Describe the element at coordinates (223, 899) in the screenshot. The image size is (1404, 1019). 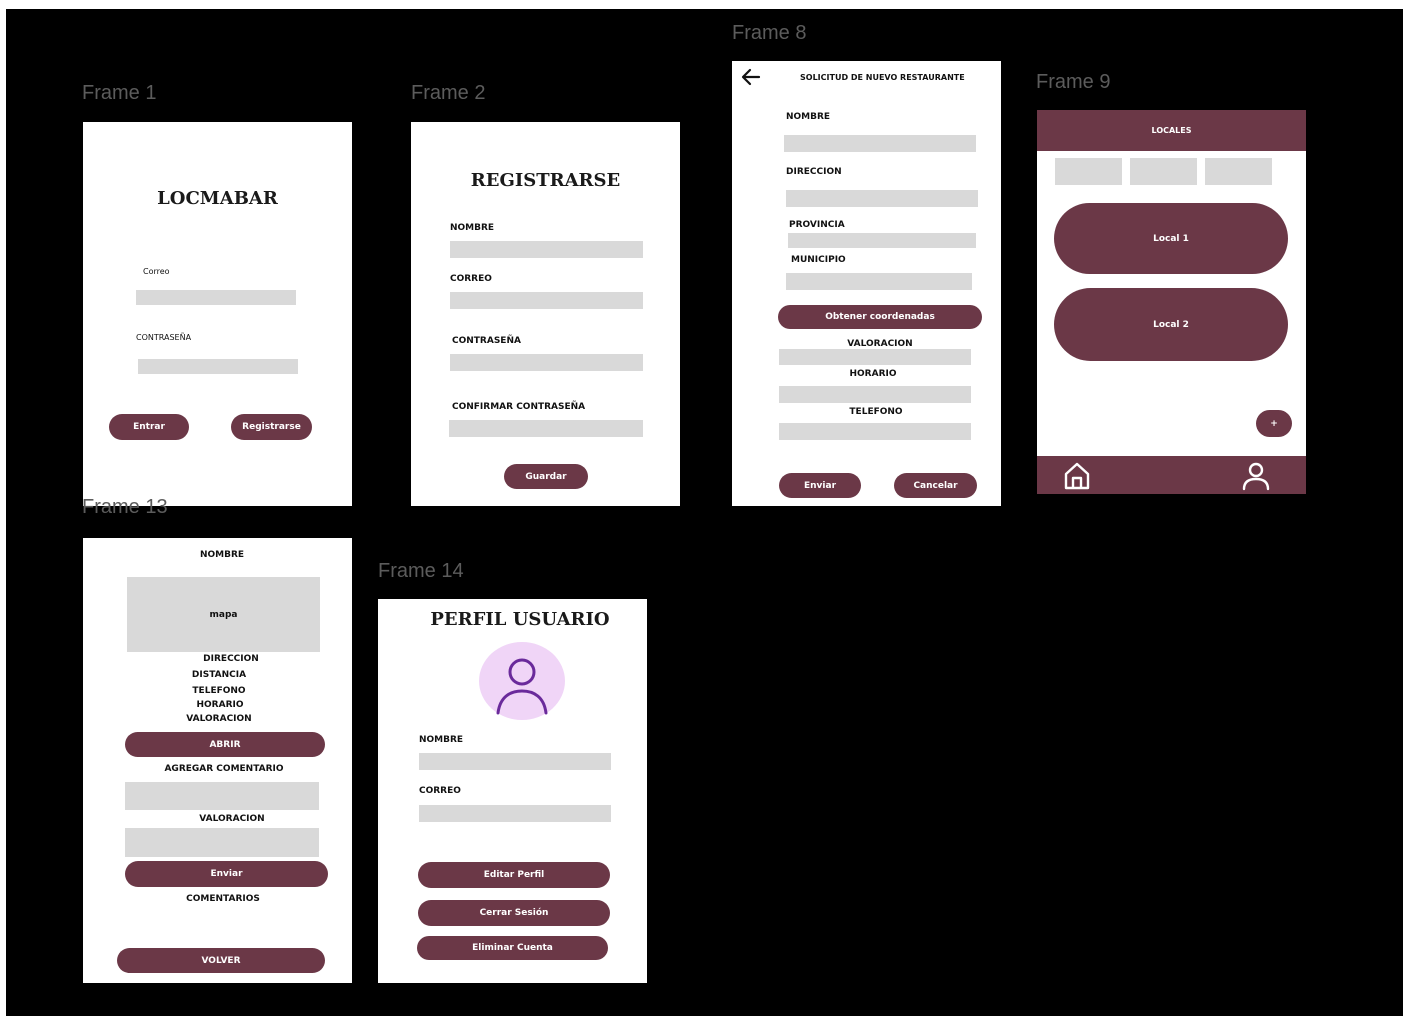
I see `comments-label: COMENTARIOS` at that location.